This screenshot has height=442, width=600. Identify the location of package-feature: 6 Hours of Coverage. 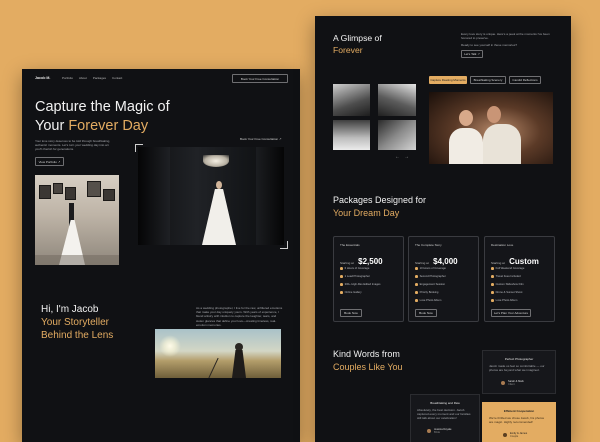
(357, 268).